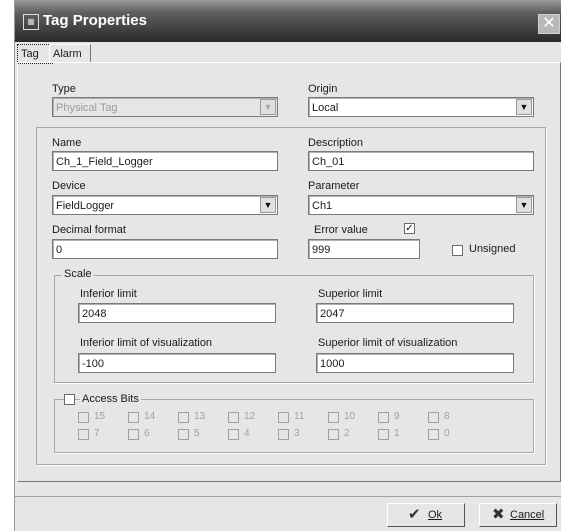 This screenshot has height=531, width=561. I want to click on parameter-select: Ch1 ▼, so click(421, 205).